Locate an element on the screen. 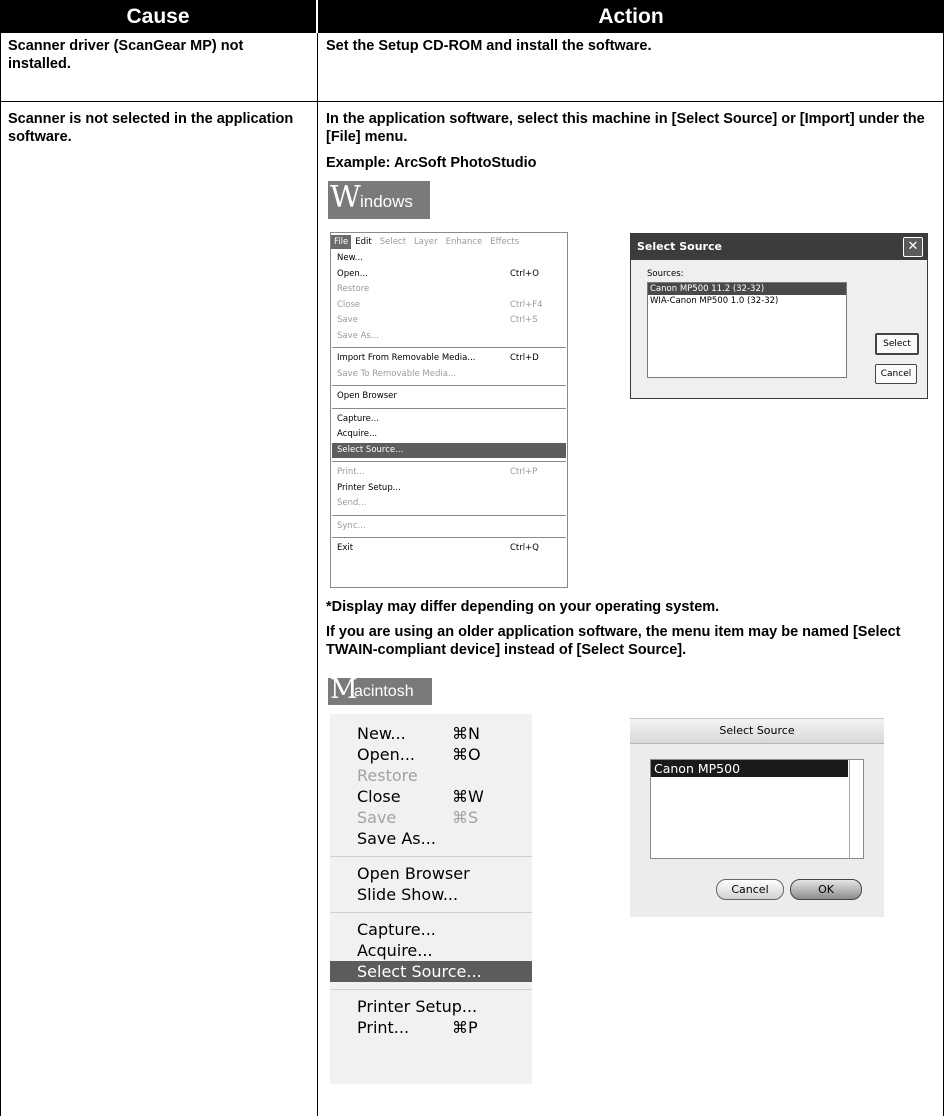 The width and height of the screenshot is (944, 1116). select-button: Select is located at coordinates (897, 344).